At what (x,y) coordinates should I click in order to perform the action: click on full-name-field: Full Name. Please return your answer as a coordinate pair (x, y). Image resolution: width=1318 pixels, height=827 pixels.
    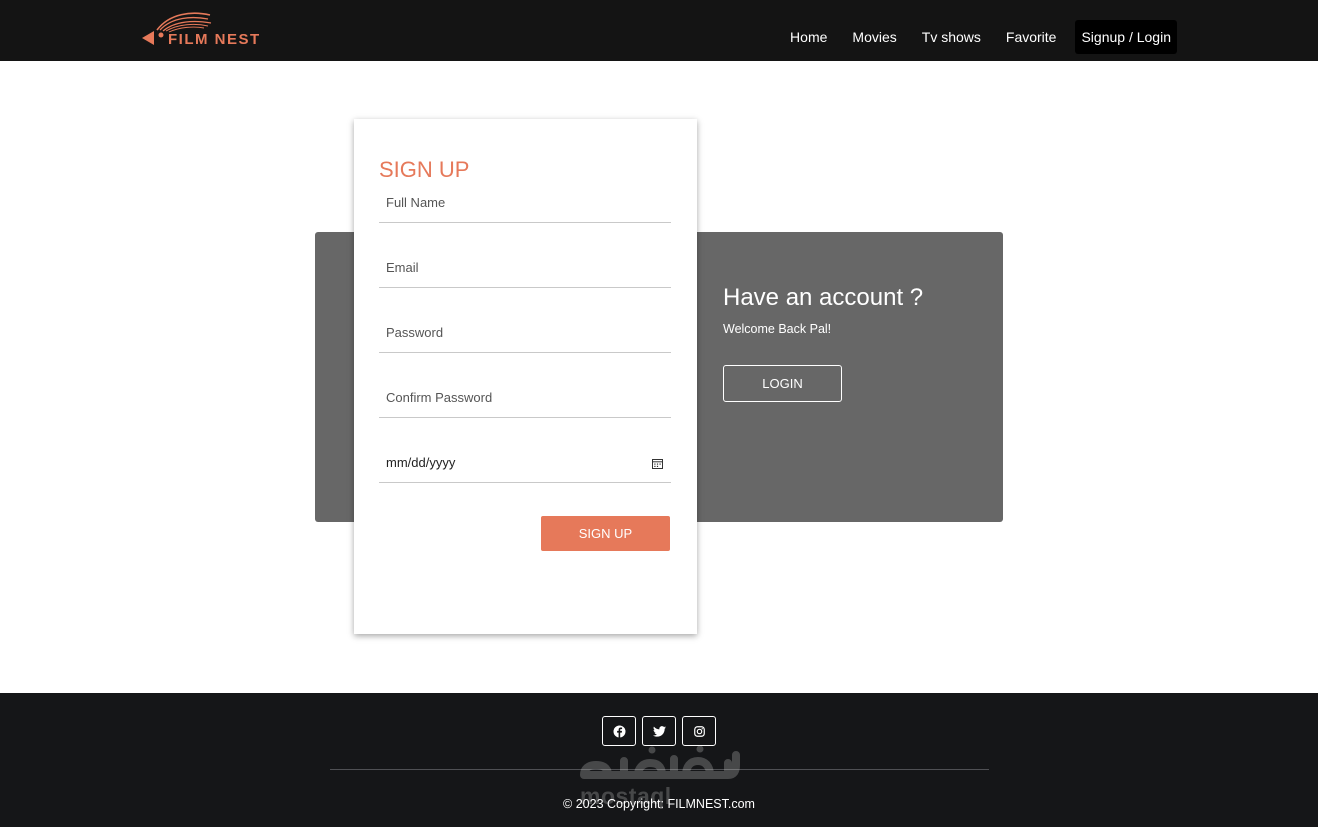
    Looking at the image, I should click on (525, 209).